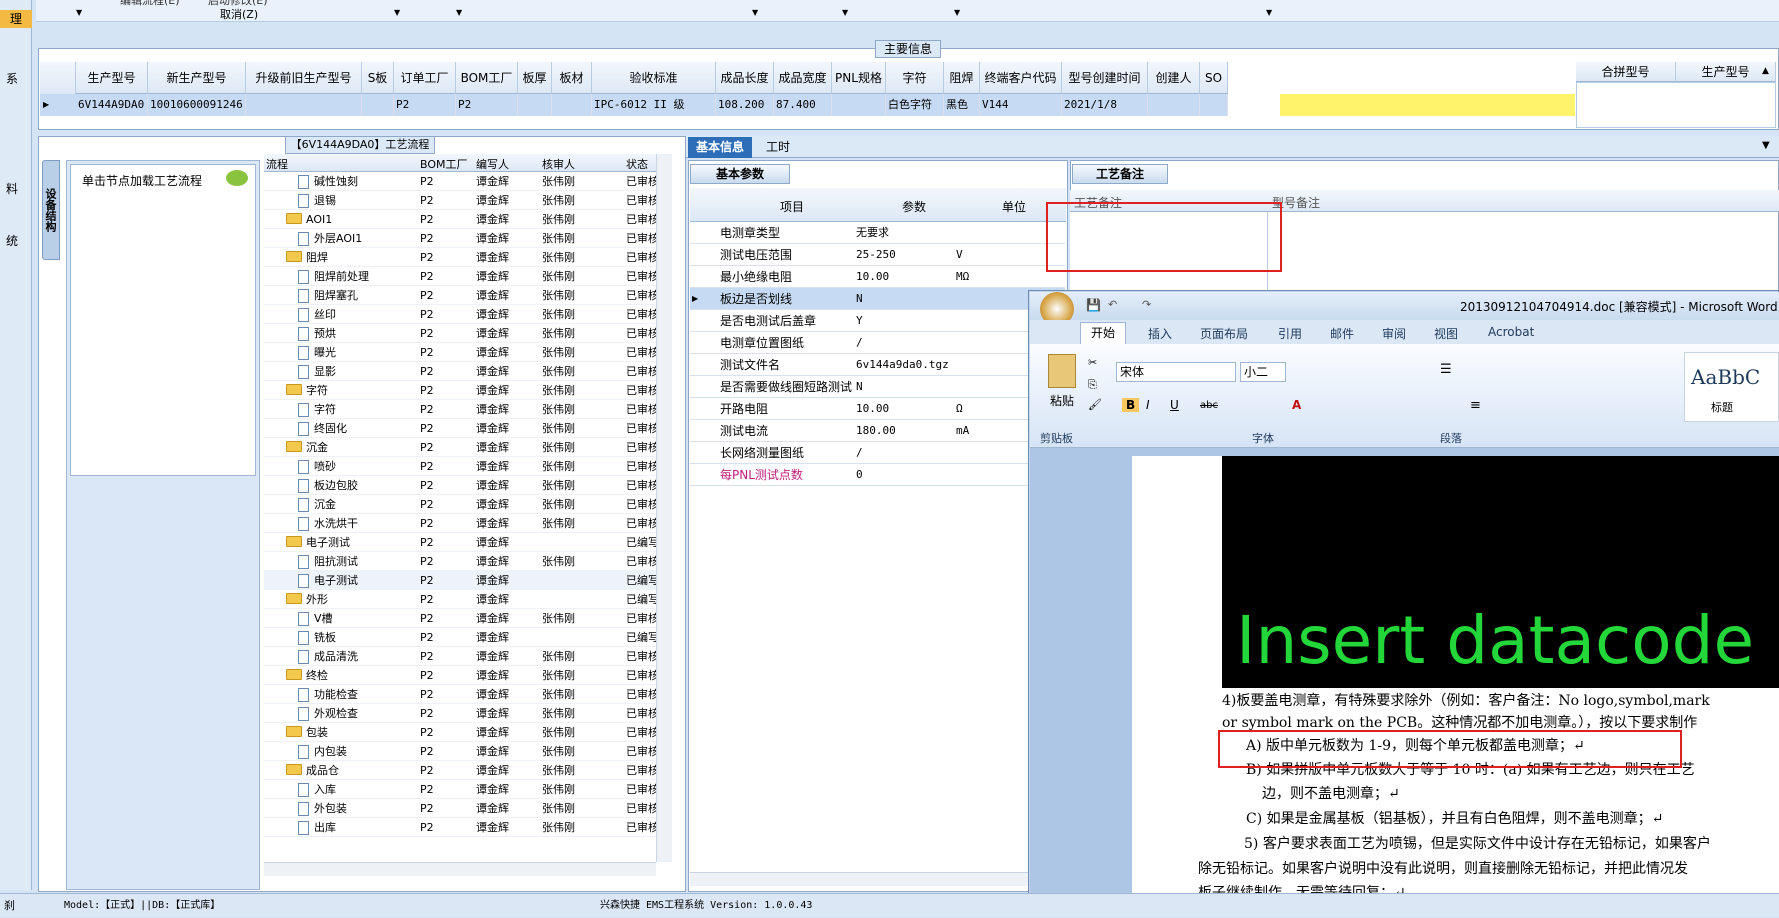 The width and height of the screenshot is (1779, 918). Describe the element at coordinates (197, 78) in the screenshot. I see `column-header: 新生产型号` at that location.